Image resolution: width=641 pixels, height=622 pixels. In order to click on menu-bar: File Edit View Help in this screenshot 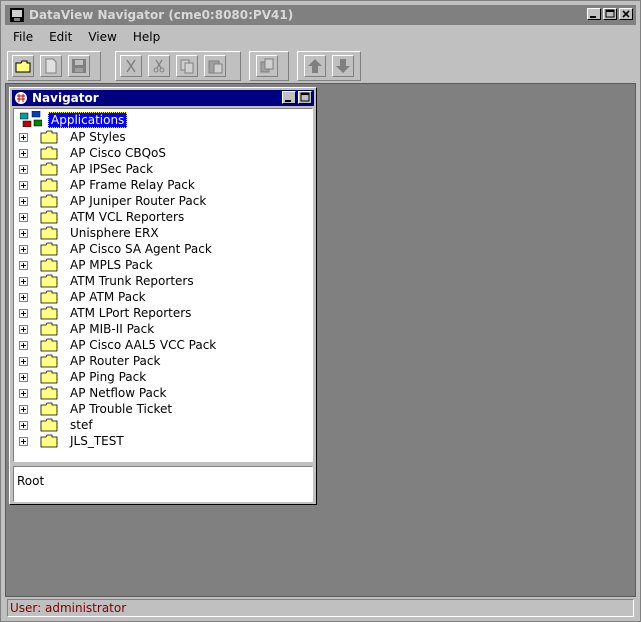, I will do `click(86, 38)`.